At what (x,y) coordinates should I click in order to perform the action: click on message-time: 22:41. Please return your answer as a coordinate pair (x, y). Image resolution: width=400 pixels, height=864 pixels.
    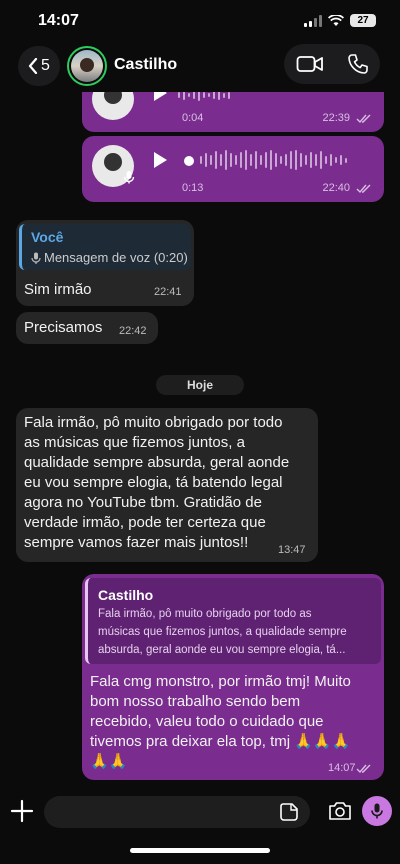
    Looking at the image, I should click on (168, 292).